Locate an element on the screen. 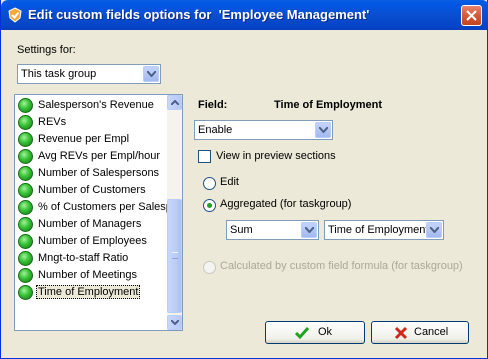  list-item-label: Number of Employees is located at coordinates (92, 241).